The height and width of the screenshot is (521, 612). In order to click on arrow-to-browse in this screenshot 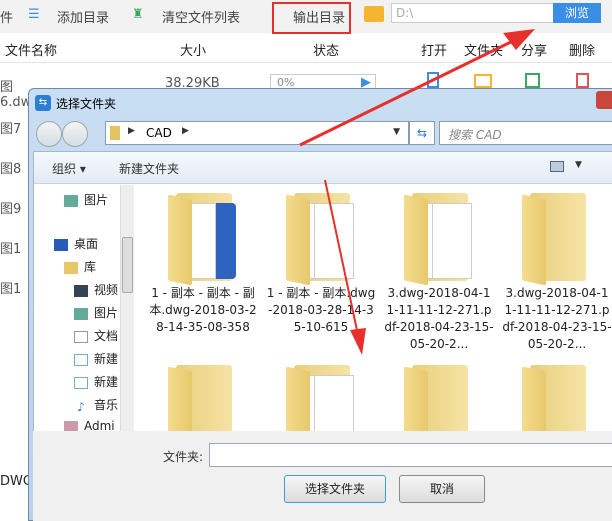, I will do `click(407, 92)`.